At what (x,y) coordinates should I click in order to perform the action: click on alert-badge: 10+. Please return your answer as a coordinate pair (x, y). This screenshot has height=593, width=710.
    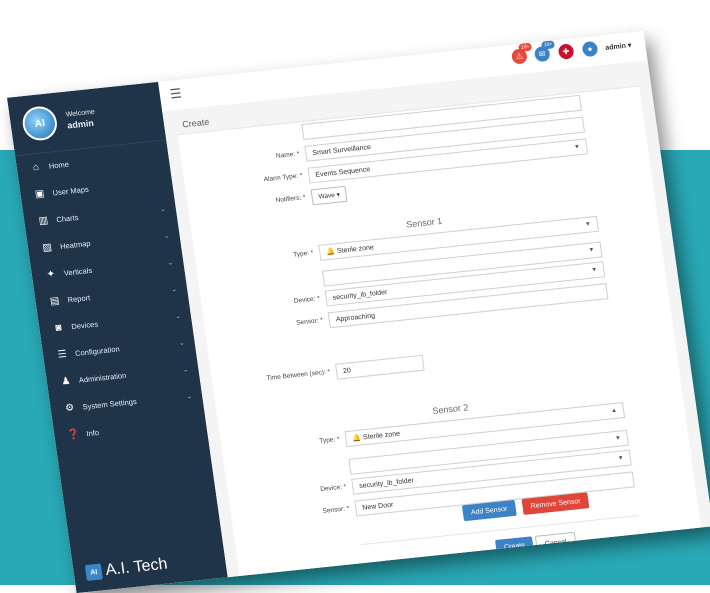
    Looking at the image, I should click on (525, 47).